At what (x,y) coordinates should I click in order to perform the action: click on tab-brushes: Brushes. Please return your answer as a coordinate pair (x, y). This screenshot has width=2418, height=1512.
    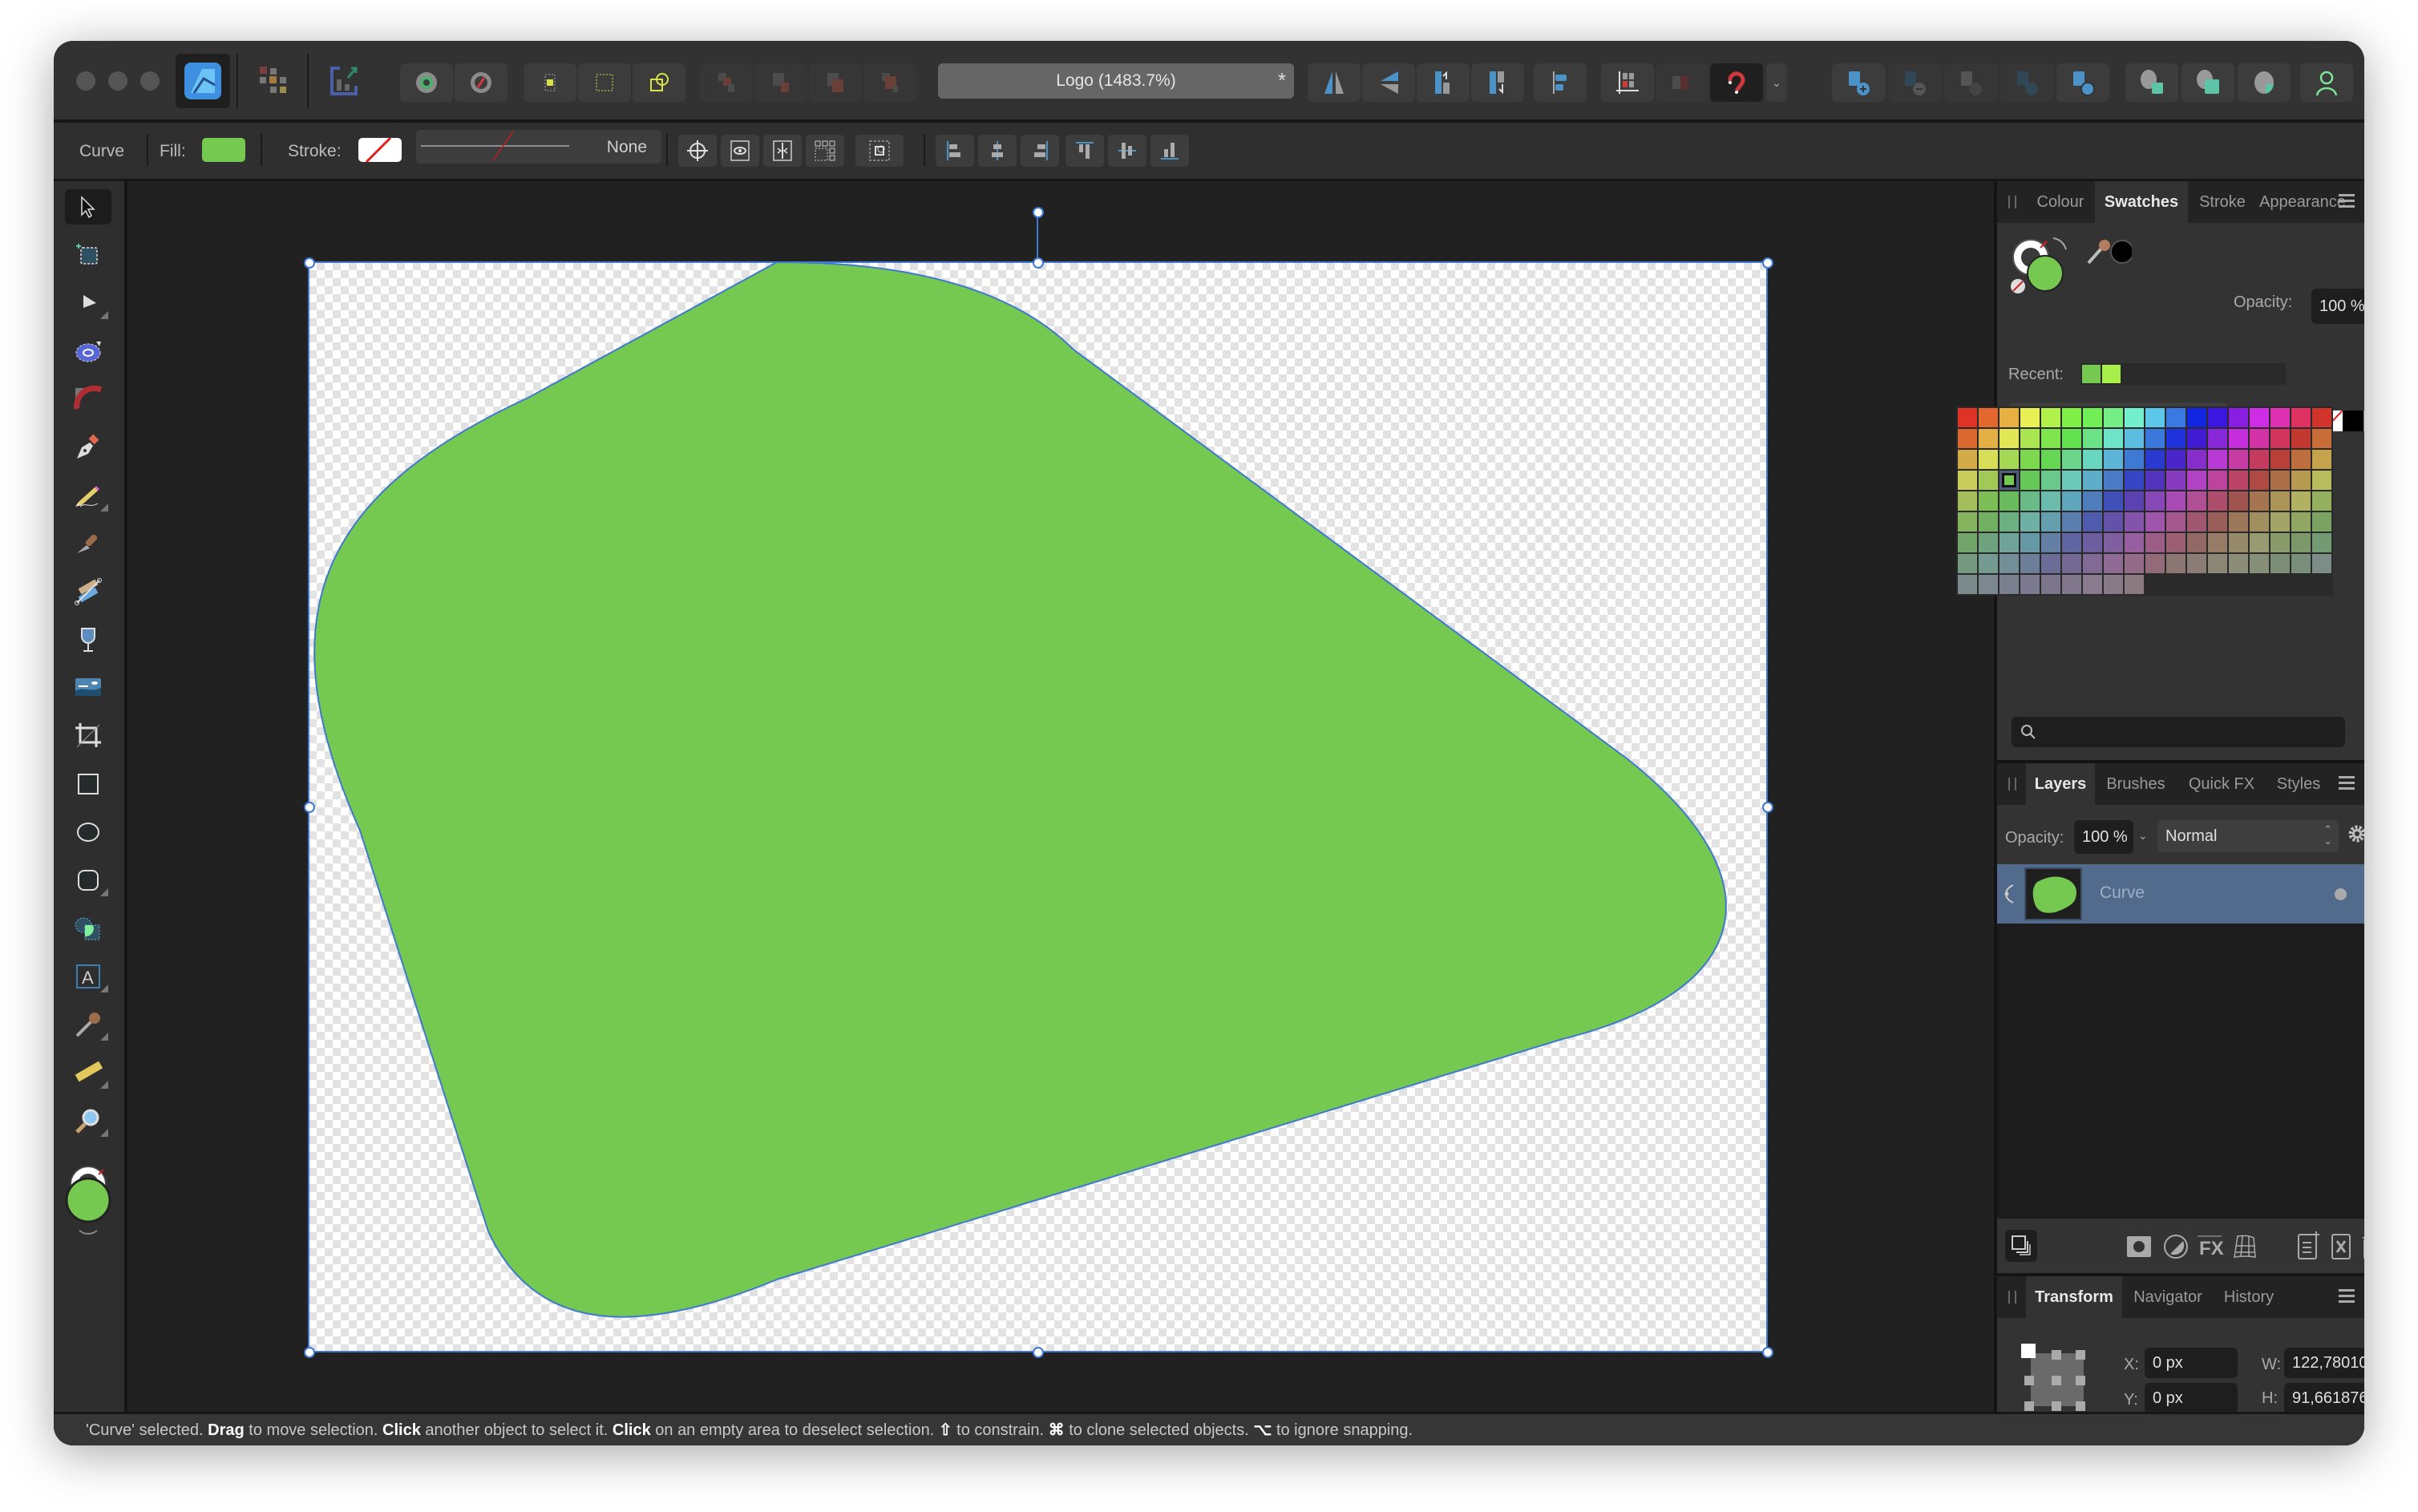
    Looking at the image, I should click on (2136, 784).